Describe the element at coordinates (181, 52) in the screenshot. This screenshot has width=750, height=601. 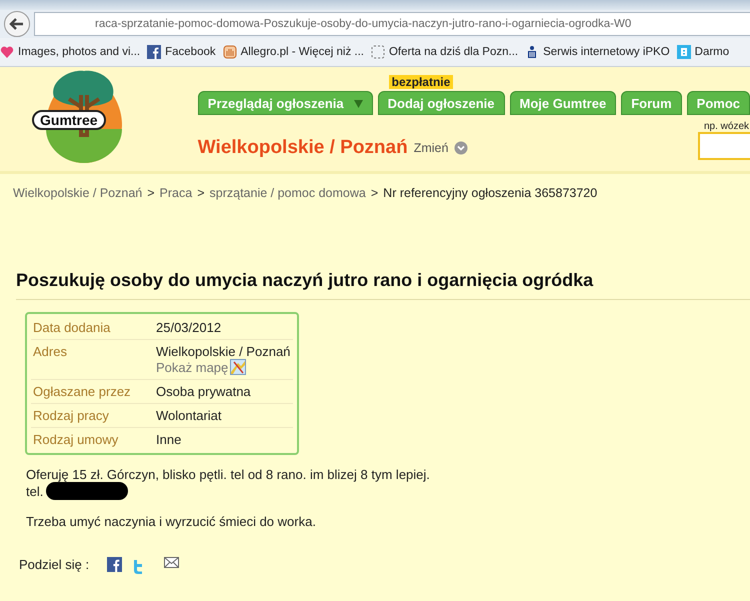
I see `bookmark-link: Facebook` at that location.